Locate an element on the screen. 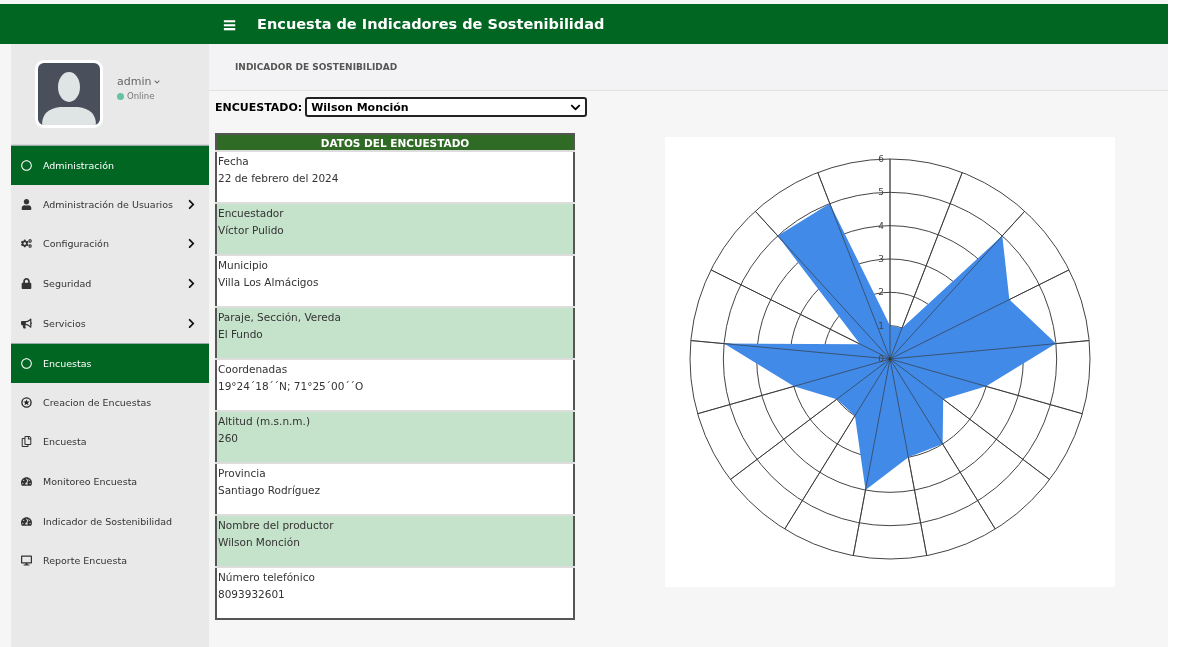 The width and height of the screenshot is (1184, 647). respondent-select: Wilson Monción is located at coordinates (446, 107).